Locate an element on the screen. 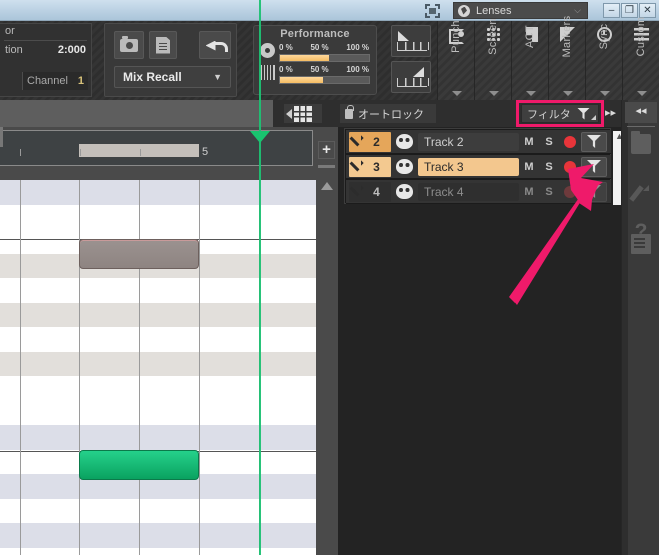 Image resolution: width=659 pixels, height=555 pixels. track-name-field: Track 2 is located at coordinates (468, 141).